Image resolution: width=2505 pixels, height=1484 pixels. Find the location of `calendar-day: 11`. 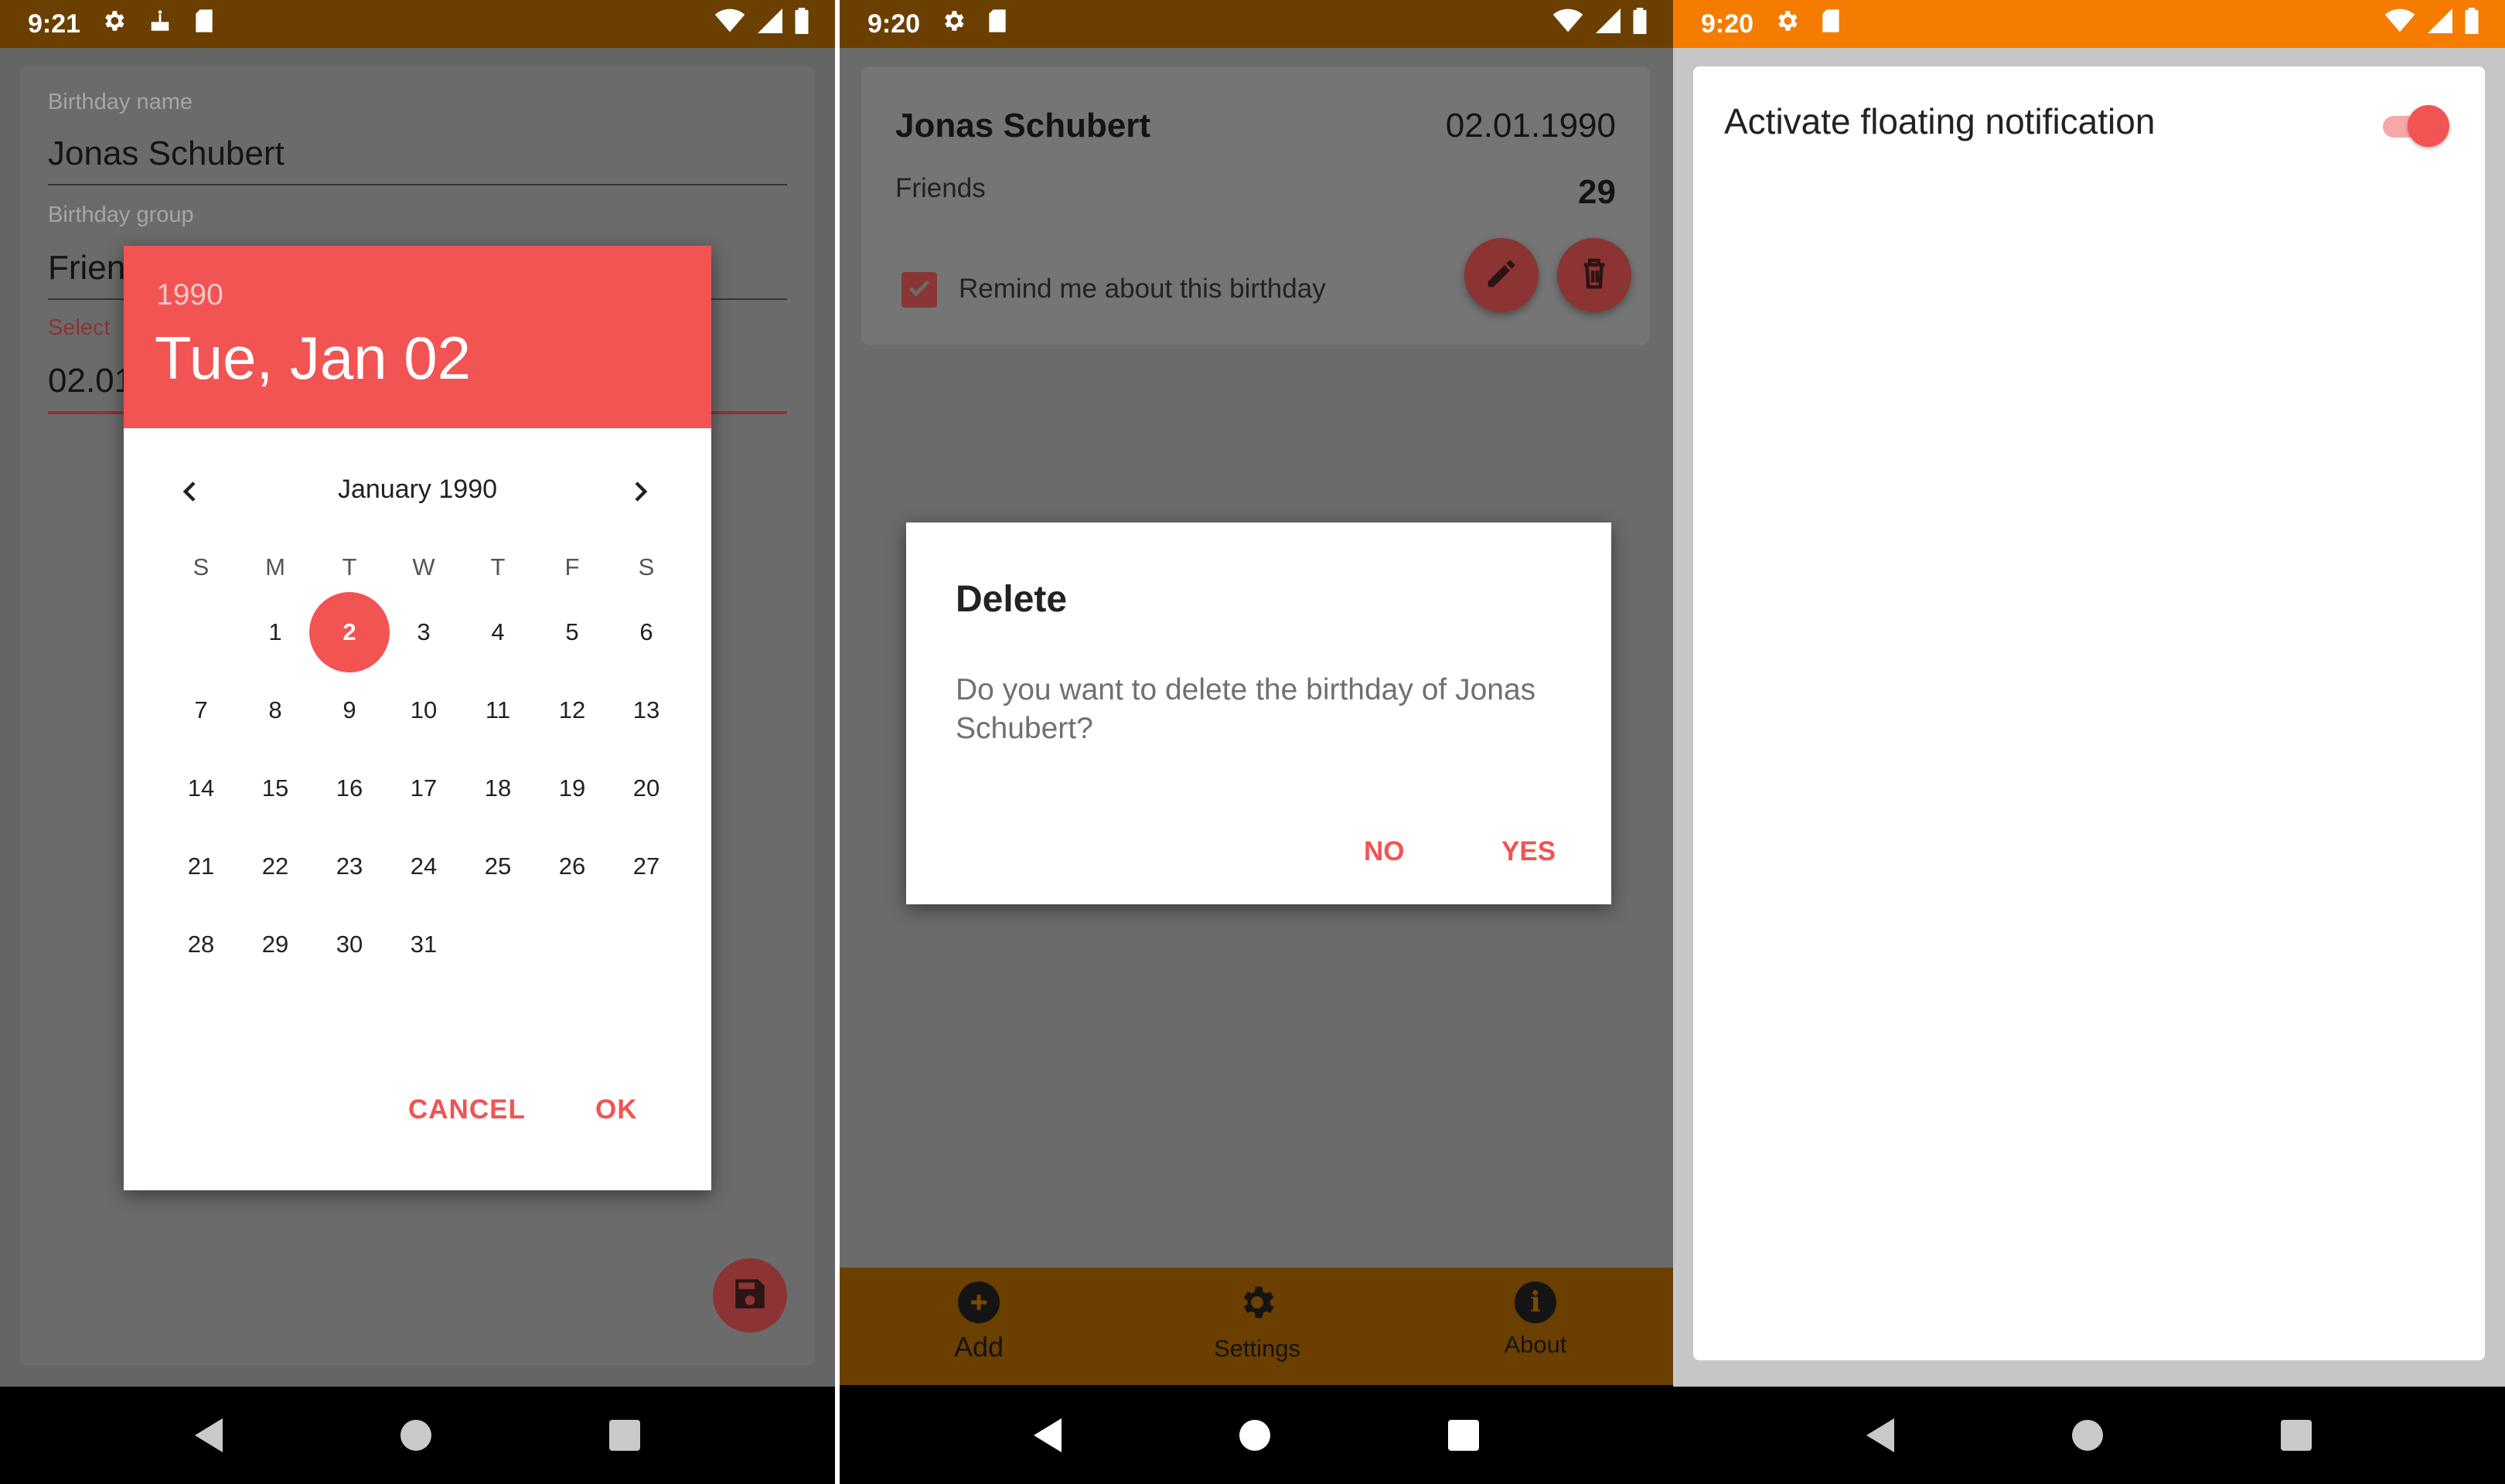

calendar-day: 11 is located at coordinates (498, 710).